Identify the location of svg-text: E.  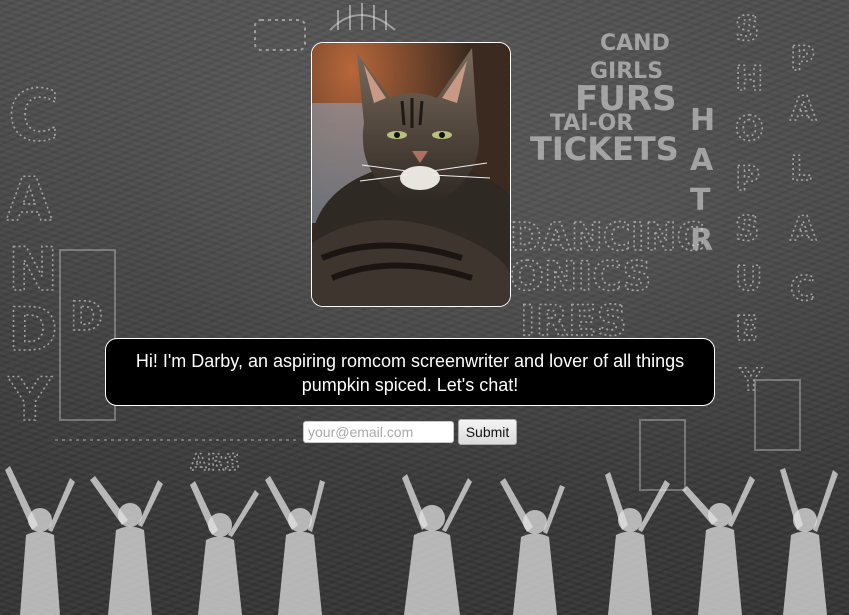
(746, 329).